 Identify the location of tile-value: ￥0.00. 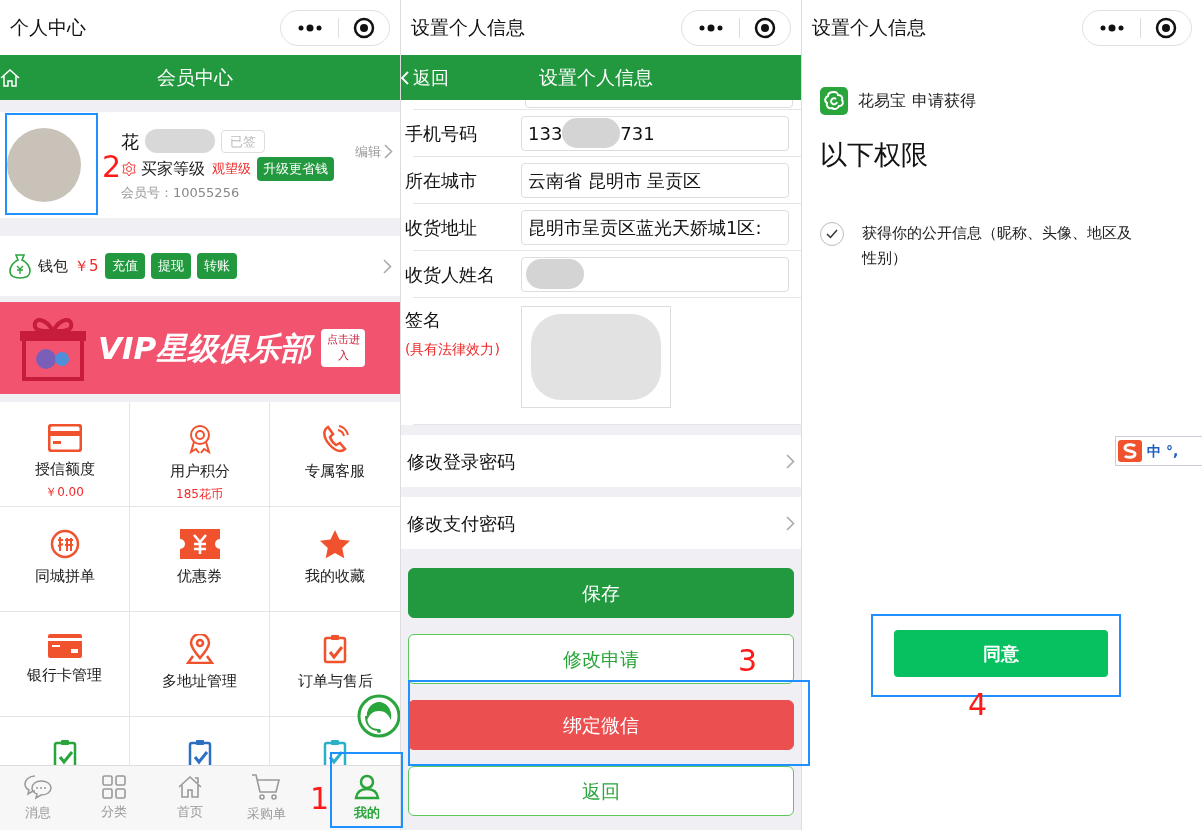
(64, 492).